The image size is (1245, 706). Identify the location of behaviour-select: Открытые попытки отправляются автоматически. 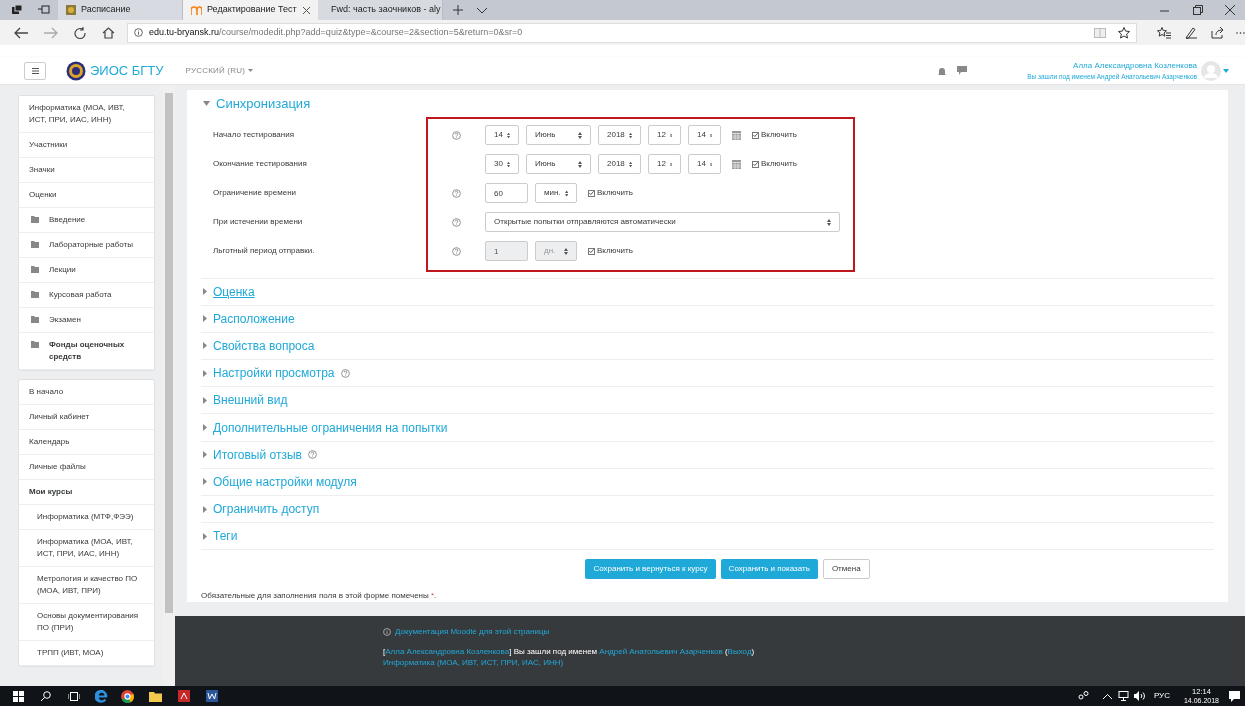
(662, 222).